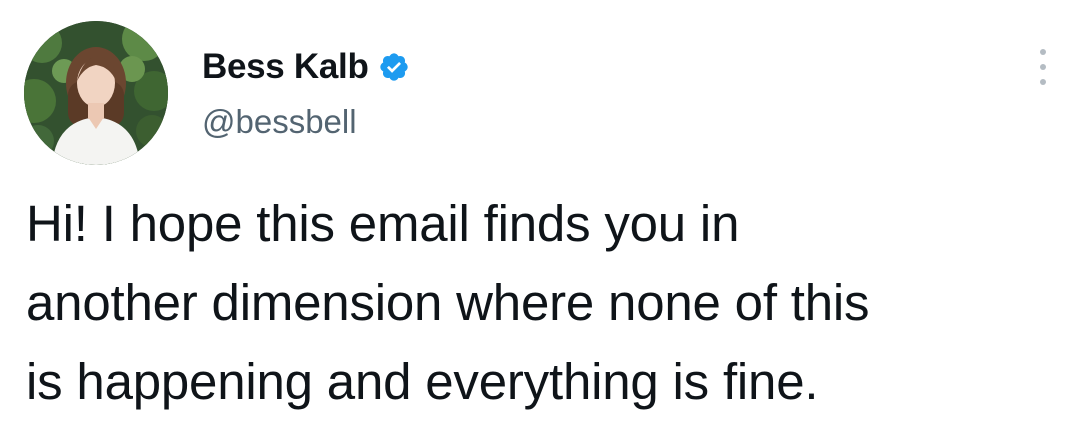 The width and height of the screenshot is (1068, 436). I want to click on author-info: Bess Kalb, so click(306, 67).